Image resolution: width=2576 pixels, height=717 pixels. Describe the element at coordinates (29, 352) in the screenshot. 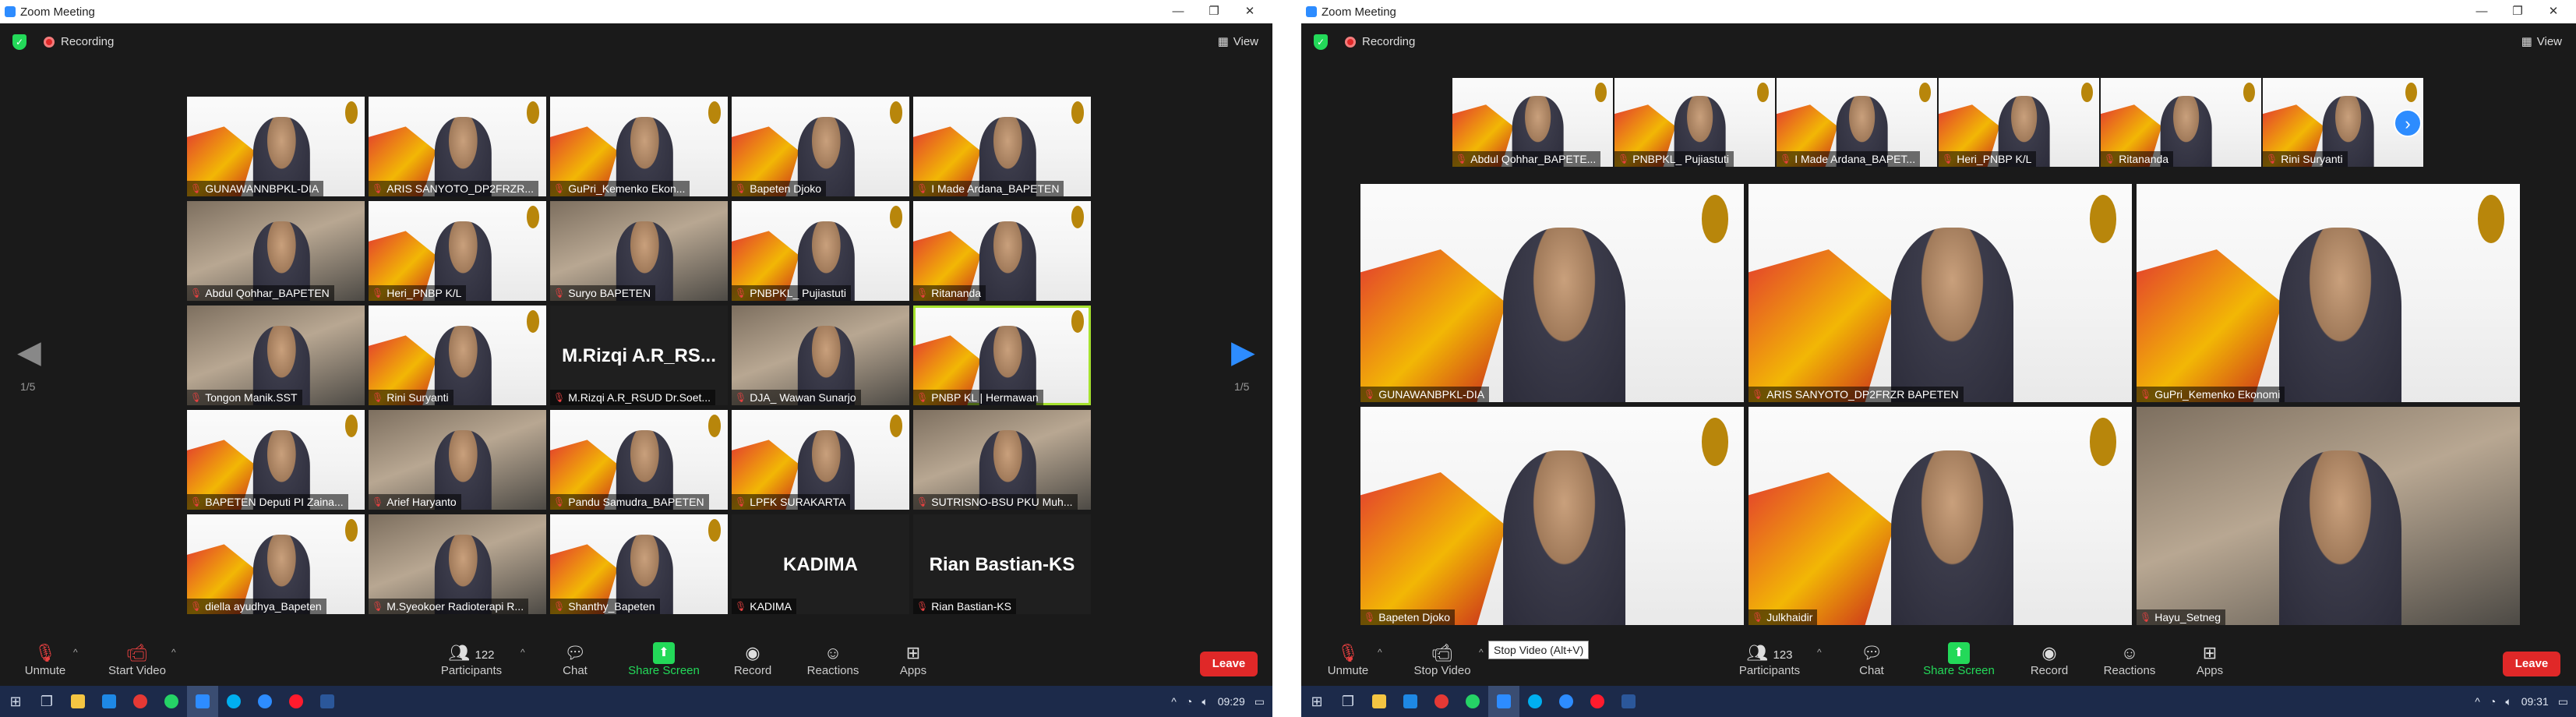

I see `prev-page-arrow-icon: ◀` at that location.